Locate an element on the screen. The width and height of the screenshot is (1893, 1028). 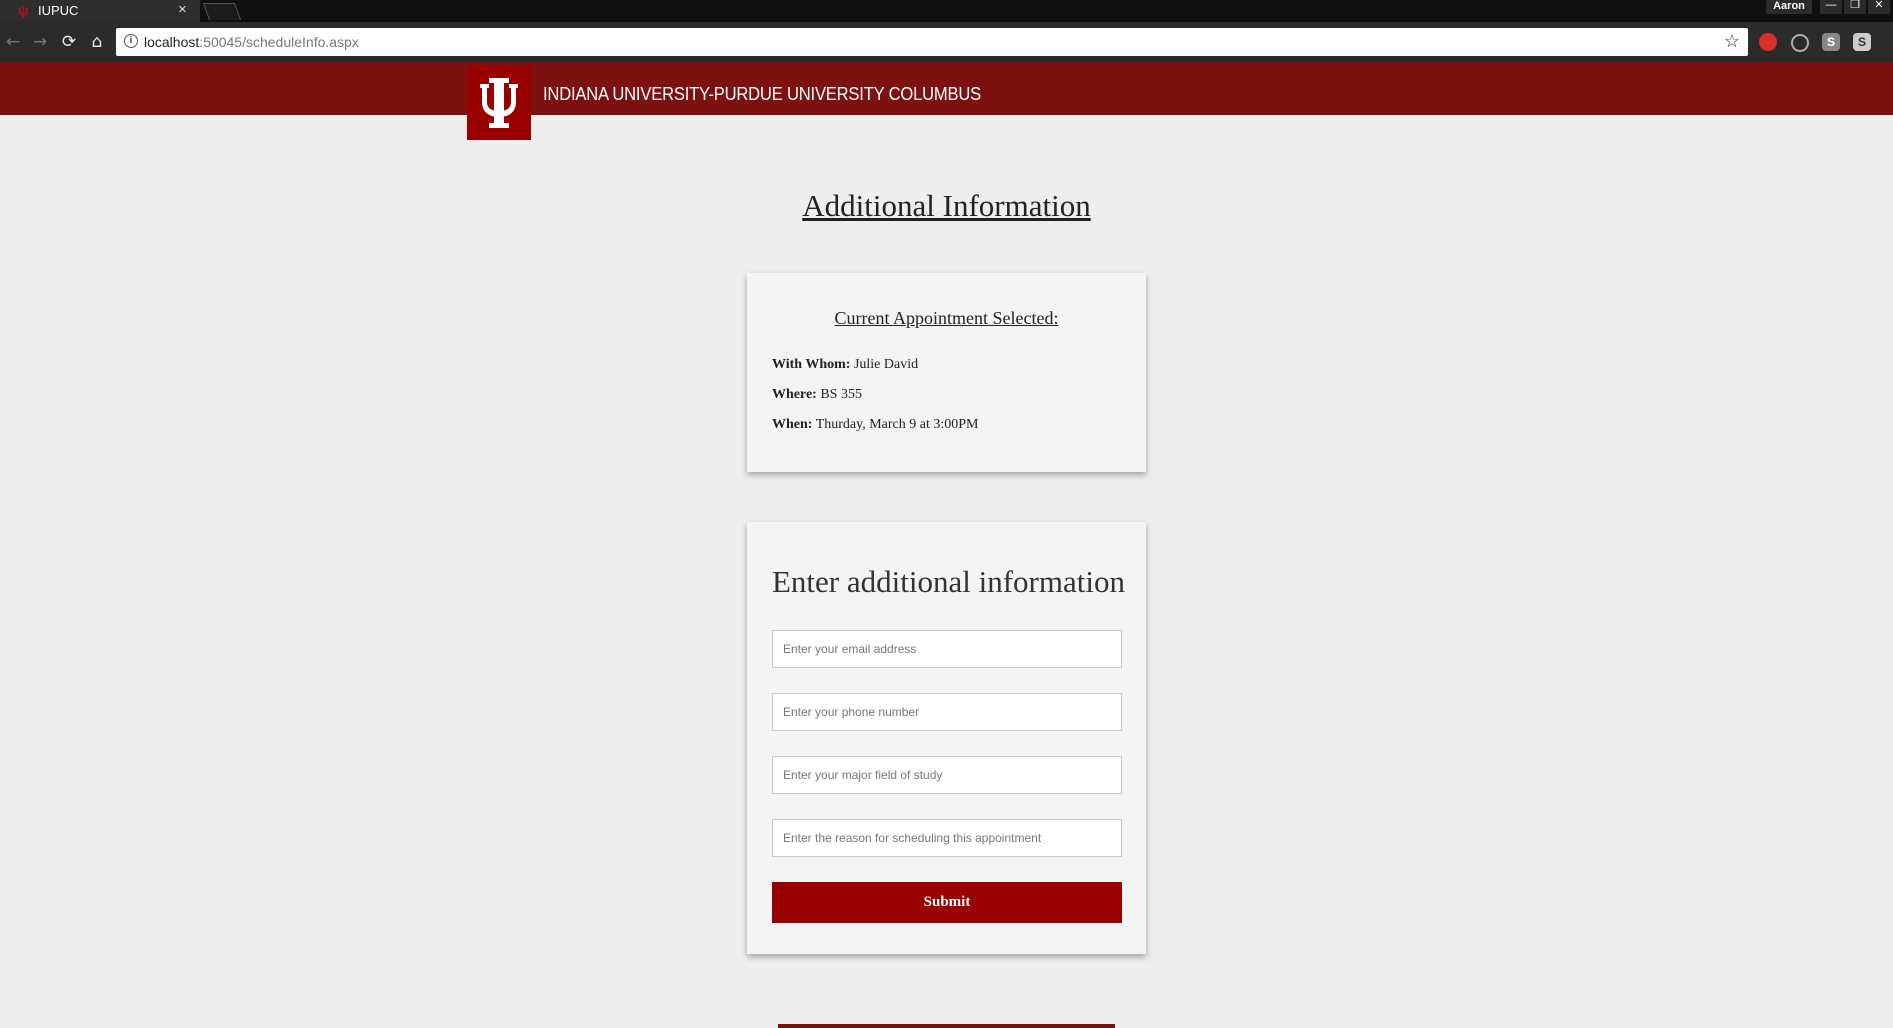
form-heading: Enter additional information is located at coordinates (948, 581).